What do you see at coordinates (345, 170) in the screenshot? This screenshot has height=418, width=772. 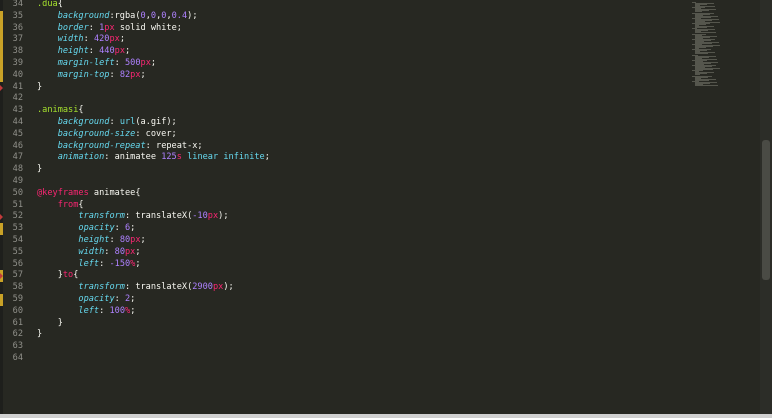 I see `code-line: 48}` at bounding box center [345, 170].